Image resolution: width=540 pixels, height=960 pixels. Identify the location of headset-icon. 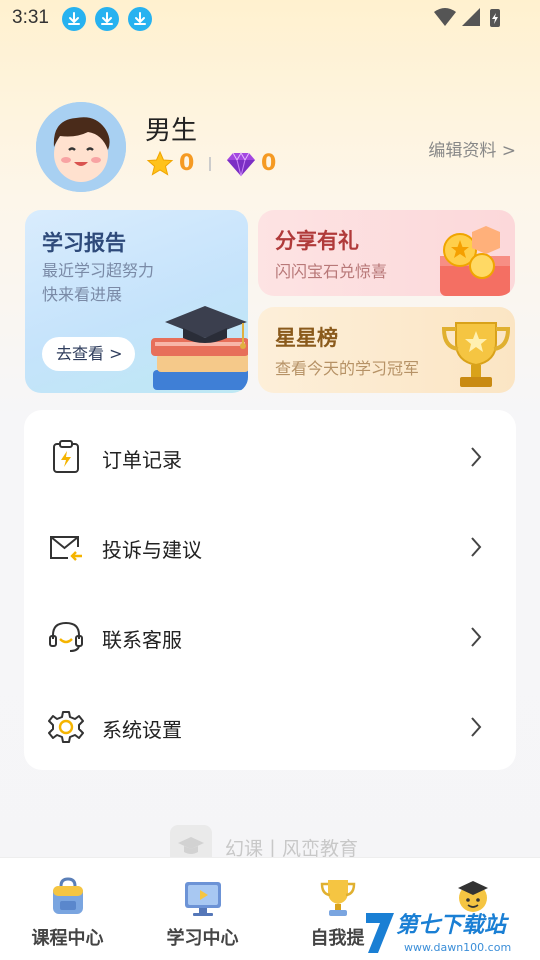
(66, 636).